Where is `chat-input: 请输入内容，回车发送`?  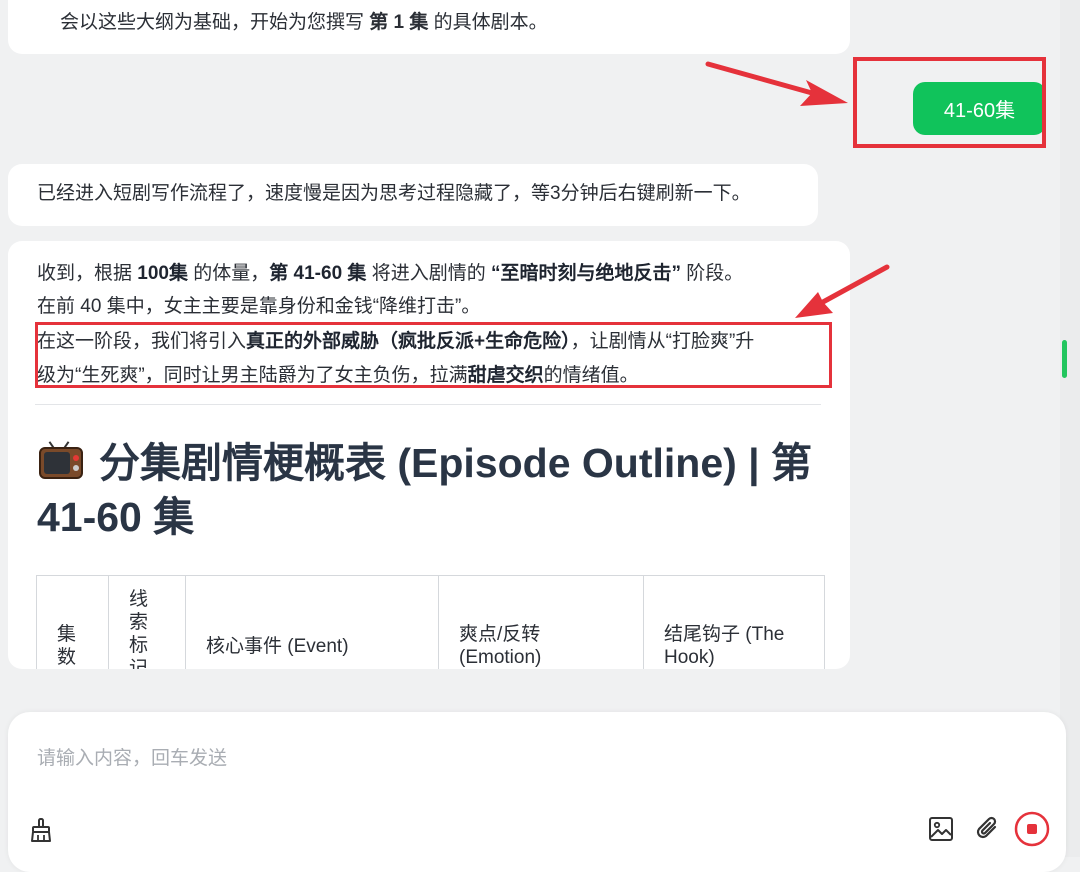
chat-input: 请输入内容，回车发送 is located at coordinates (132, 756).